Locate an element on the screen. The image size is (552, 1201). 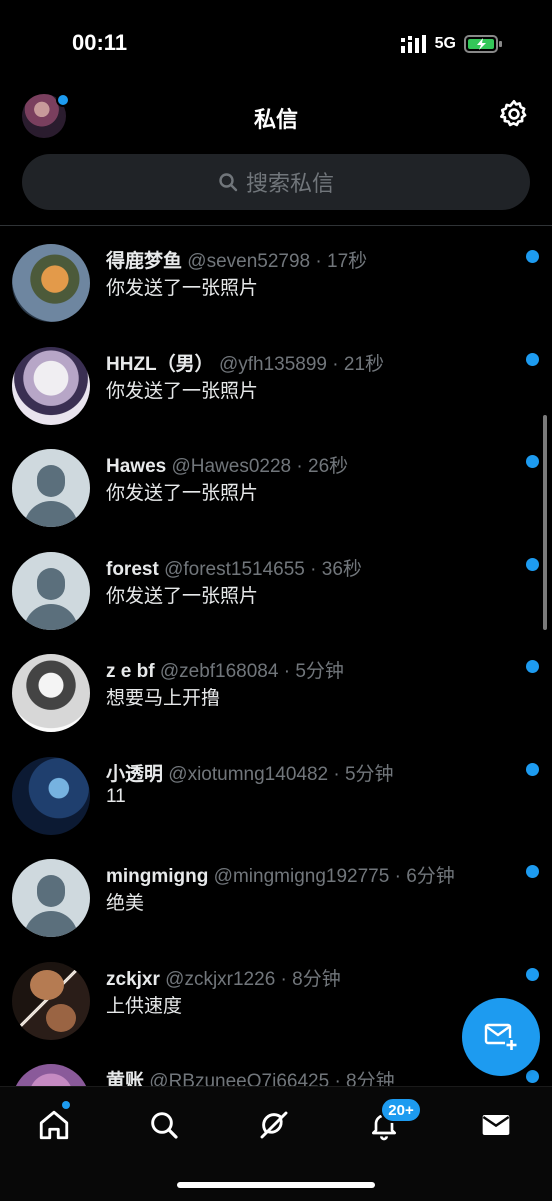
home-notification-dot is located at coordinates (66, 1105).